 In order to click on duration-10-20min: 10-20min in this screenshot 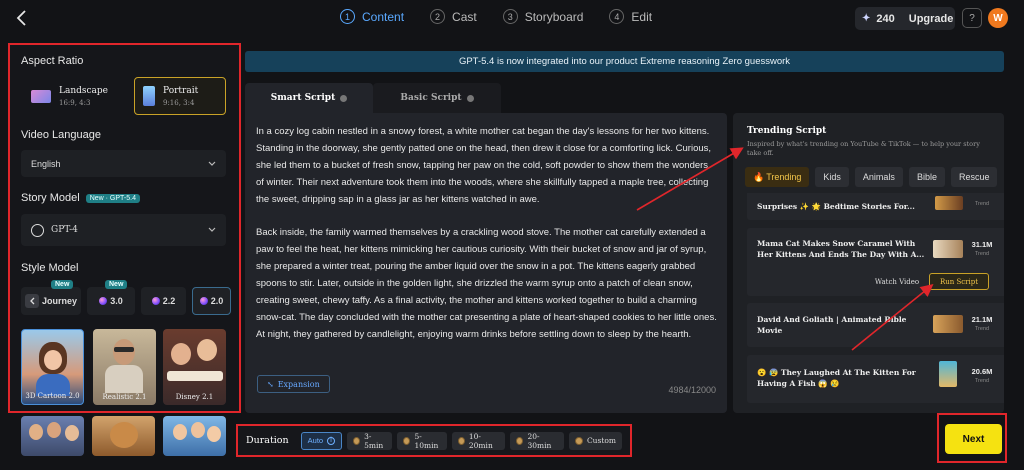, I will do `click(478, 440)`.